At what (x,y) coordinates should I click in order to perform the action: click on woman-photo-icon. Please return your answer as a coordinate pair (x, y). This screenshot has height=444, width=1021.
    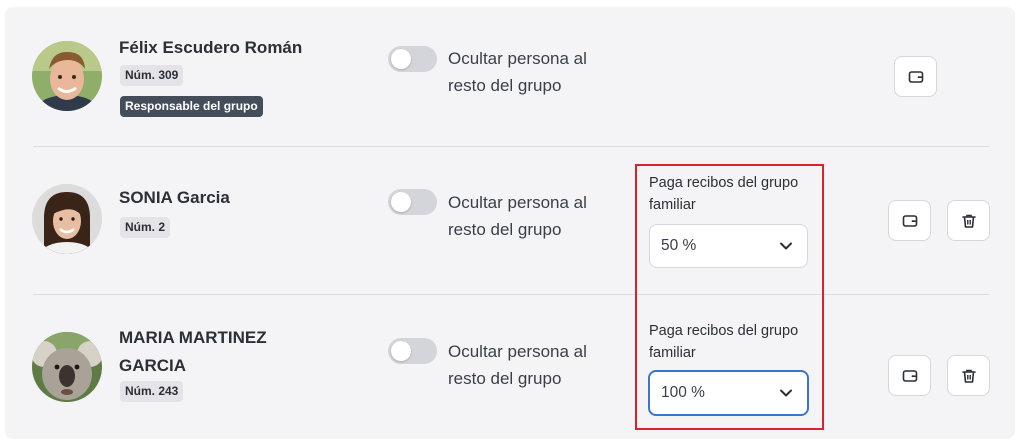
    Looking at the image, I should click on (67, 219).